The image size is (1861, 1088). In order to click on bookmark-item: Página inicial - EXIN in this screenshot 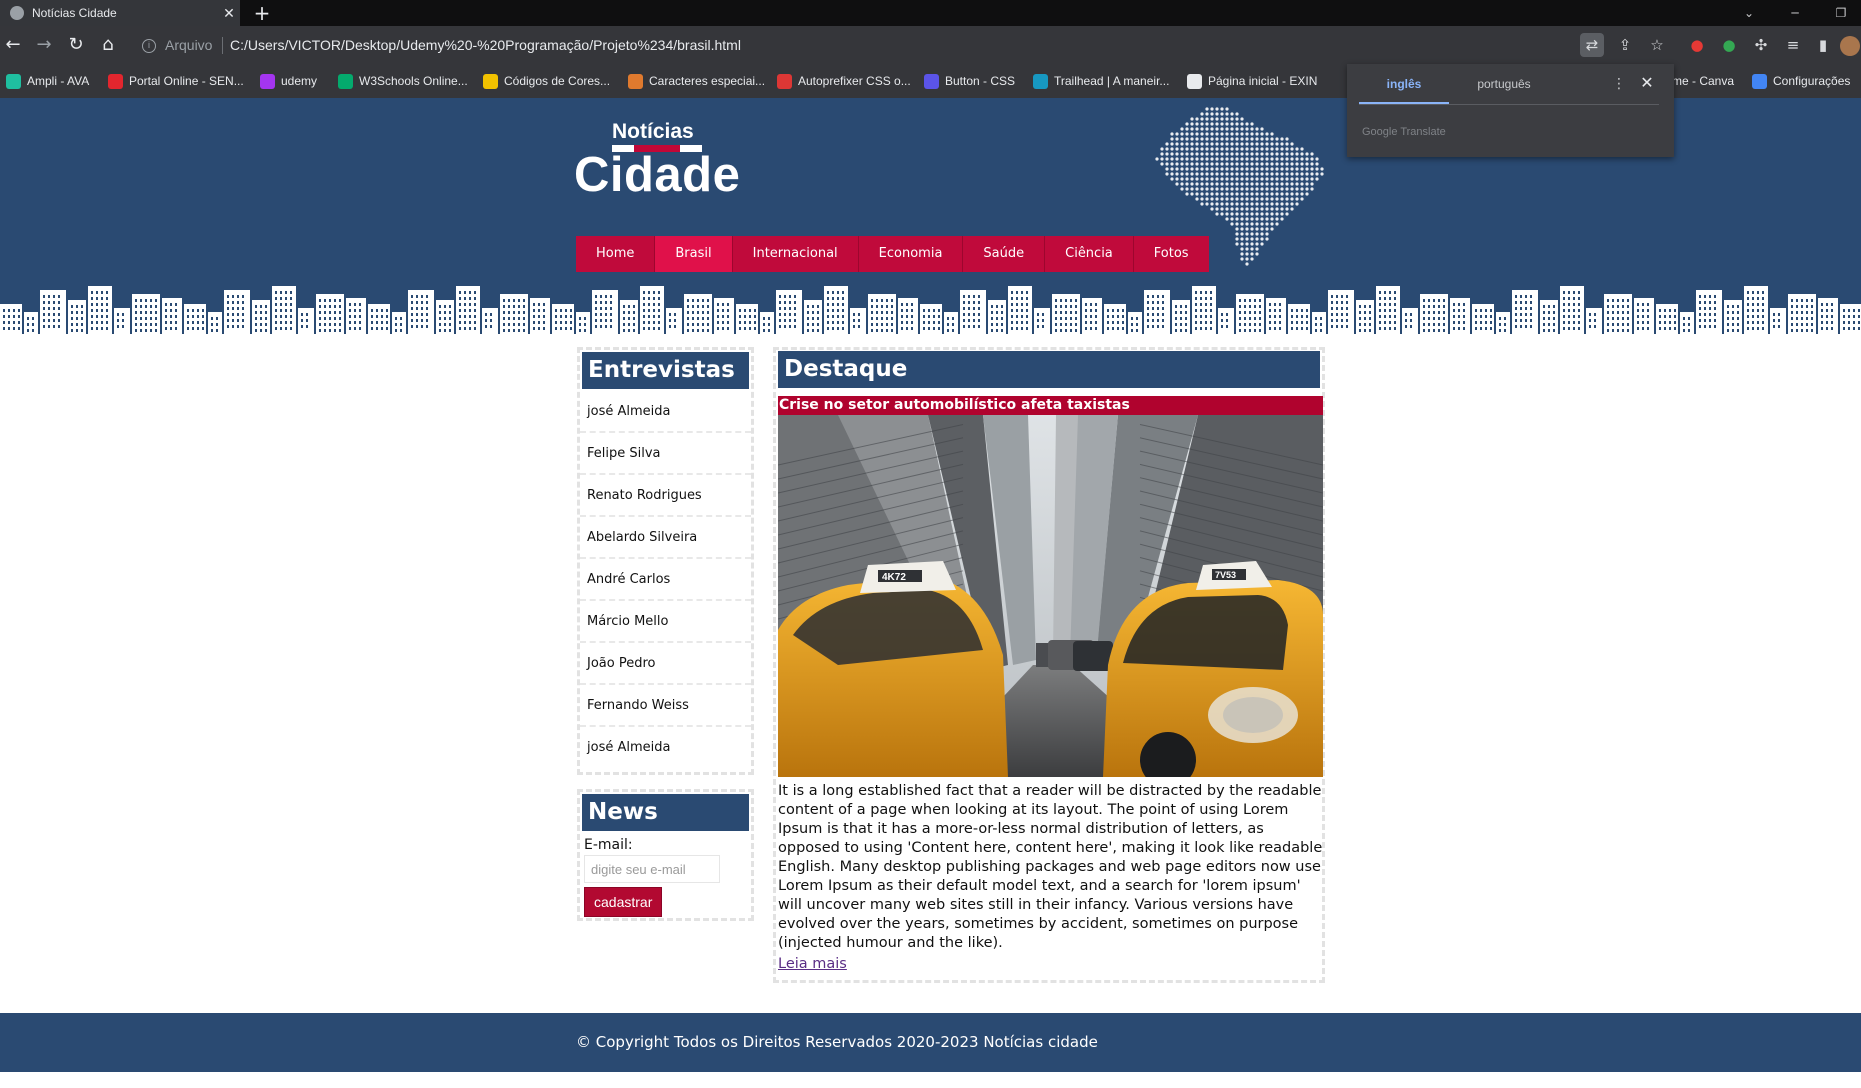, I will do `click(1252, 81)`.